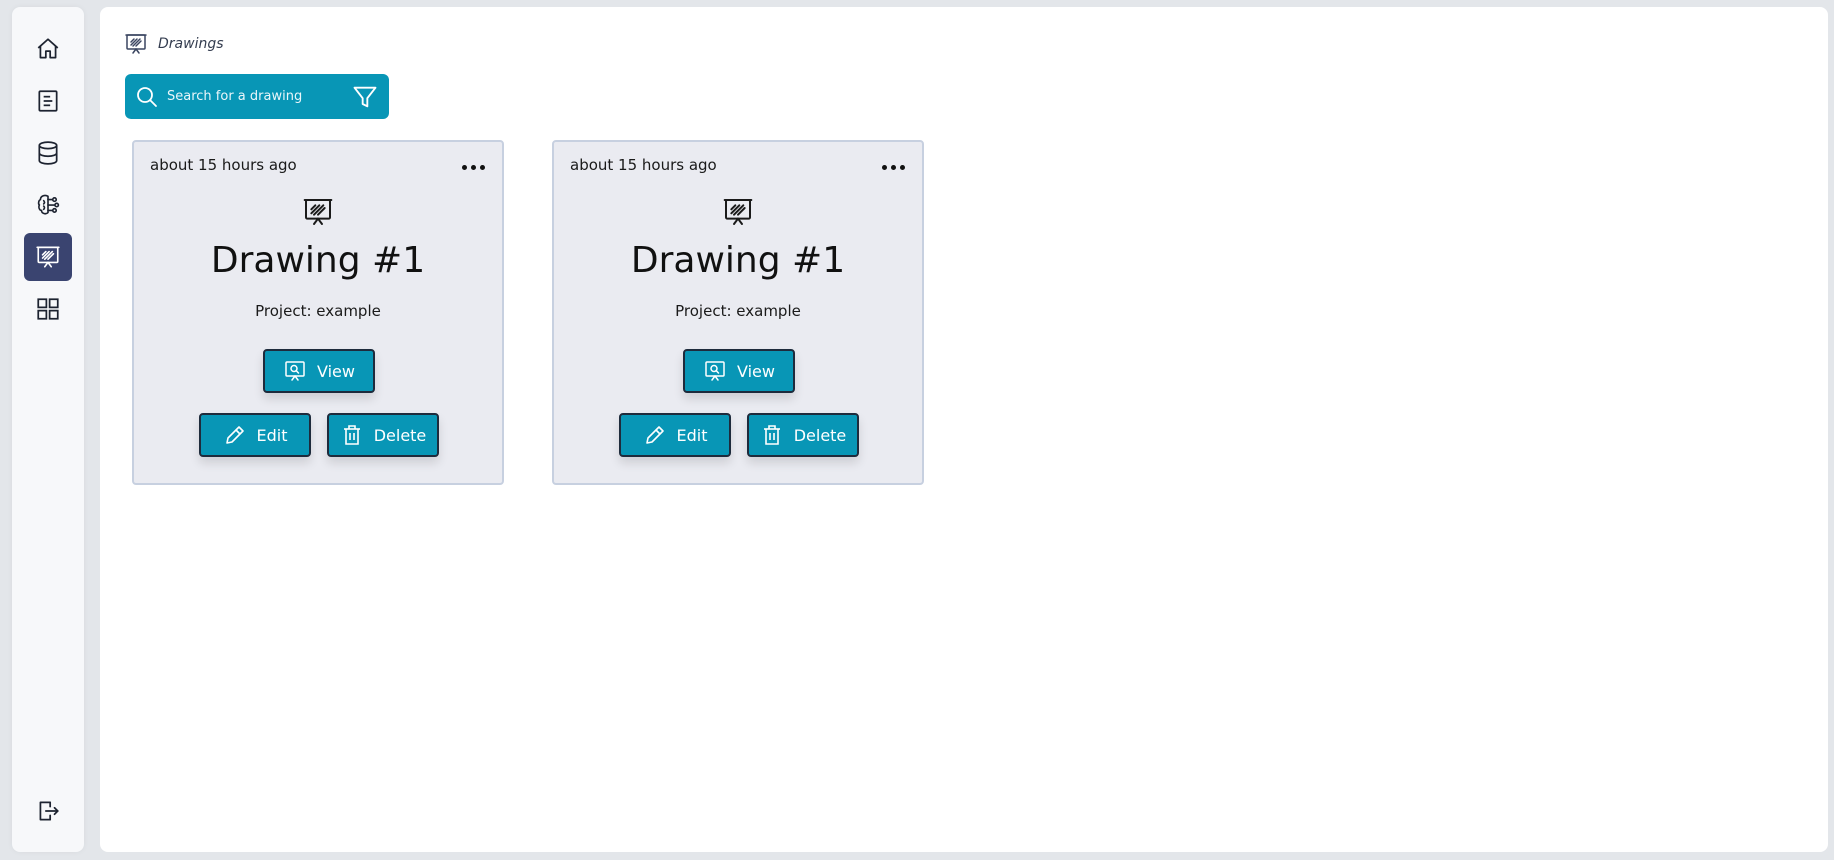  I want to click on database-icon, so click(48, 153).